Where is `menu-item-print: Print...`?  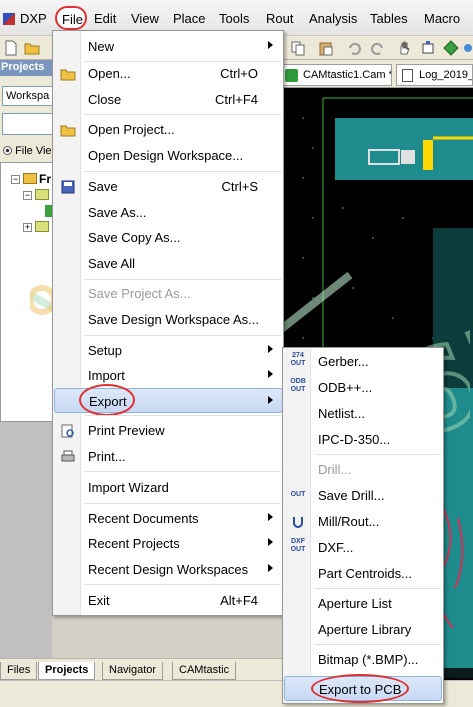 menu-item-print: Print... is located at coordinates (168, 456).